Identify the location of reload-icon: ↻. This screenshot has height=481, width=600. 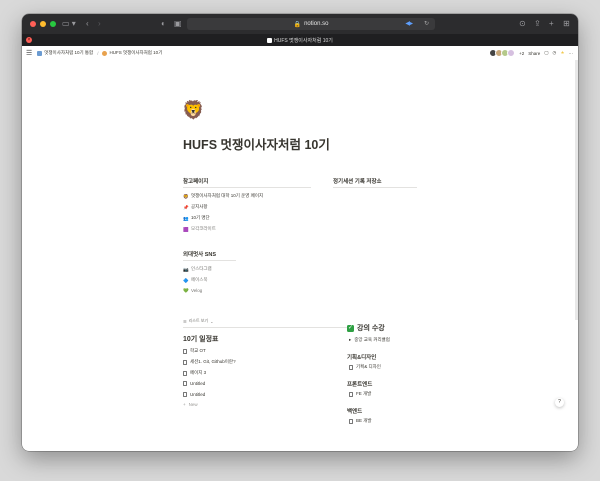
(426, 23).